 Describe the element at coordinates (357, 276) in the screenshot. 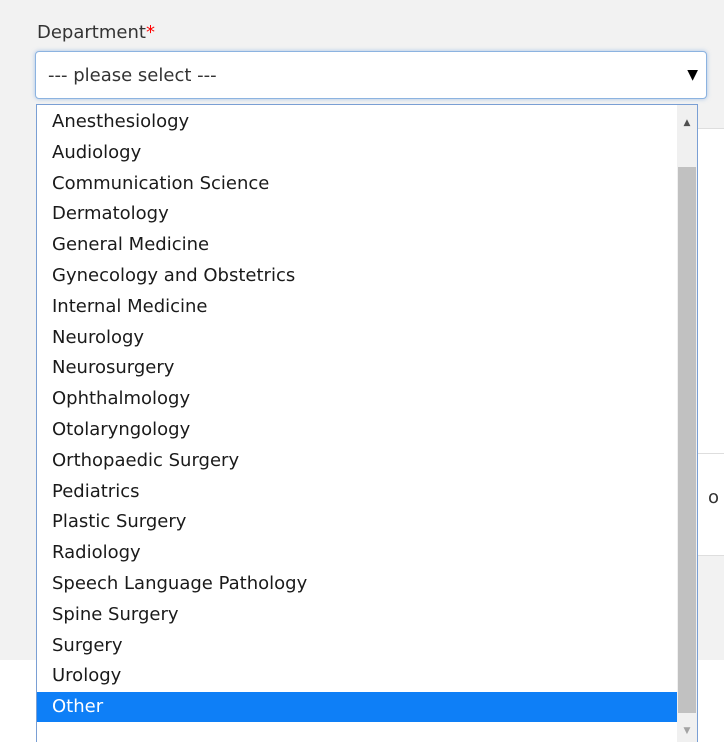

I see `option-item: Gynecology and Obstetrics` at that location.